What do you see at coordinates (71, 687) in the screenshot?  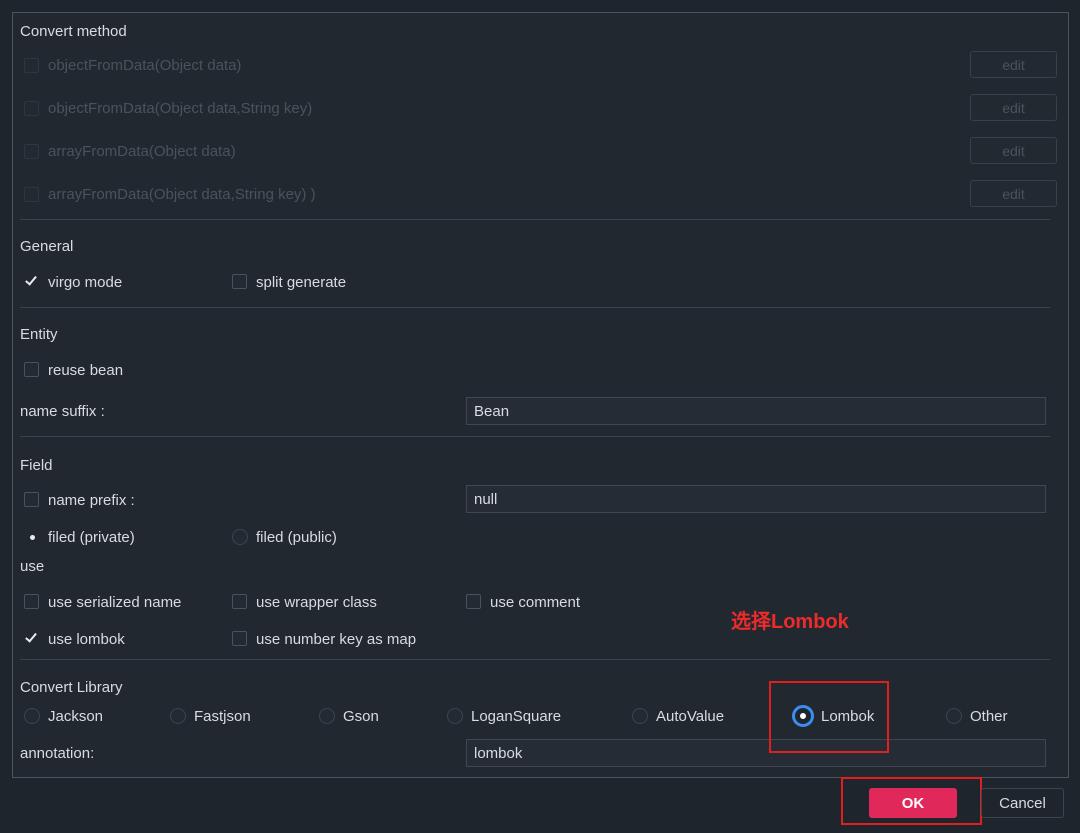 I see `section-title-convert-library: Convert Library` at bounding box center [71, 687].